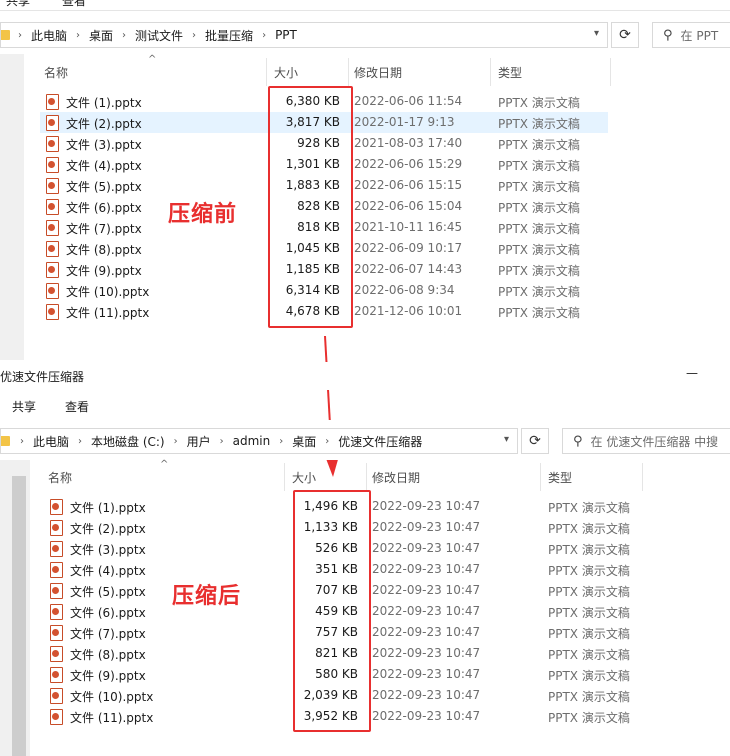  Describe the element at coordinates (365, 5) in the screenshot. I see `top-ribbon: 共享 查看` at that location.